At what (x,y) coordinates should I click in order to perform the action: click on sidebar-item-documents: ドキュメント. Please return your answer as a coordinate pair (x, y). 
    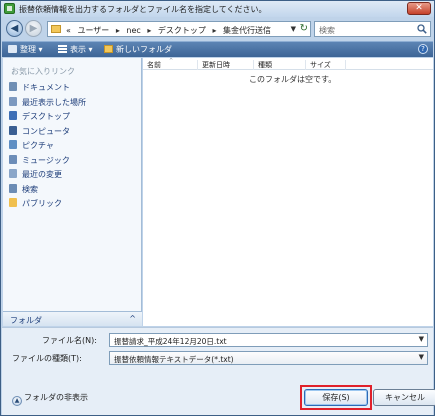
    Looking at the image, I should click on (47, 88).